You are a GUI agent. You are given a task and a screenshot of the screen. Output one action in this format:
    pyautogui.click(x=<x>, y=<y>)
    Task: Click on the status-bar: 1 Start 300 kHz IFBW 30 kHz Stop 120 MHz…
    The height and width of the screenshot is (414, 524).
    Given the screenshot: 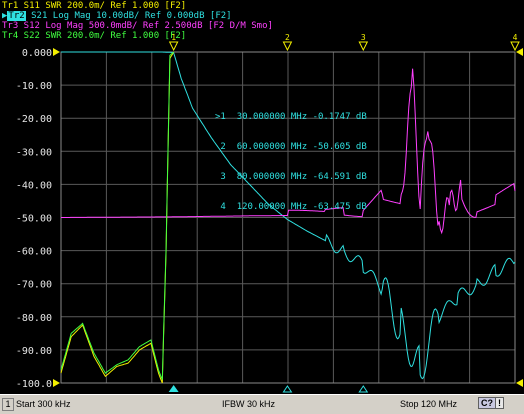 What is the action you would take?
    pyautogui.click(x=262, y=404)
    